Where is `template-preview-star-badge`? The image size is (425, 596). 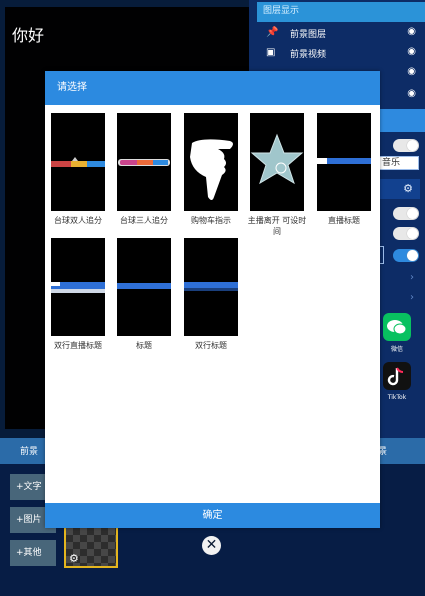 template-preview-star-badge is located at coordinates (277, 162).